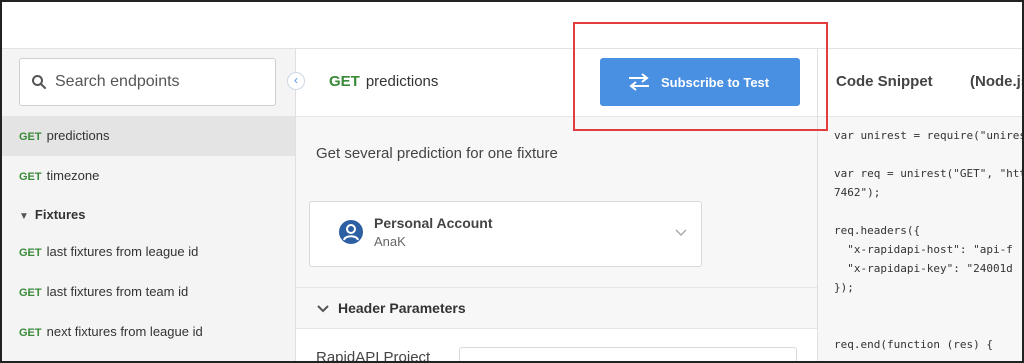 The height and width of the screenshot is (363, 1024). What do you see at coordinates (433, 223) in the screenshot?
I see `account-label: Personal Account` at bounding box center [433, 223].